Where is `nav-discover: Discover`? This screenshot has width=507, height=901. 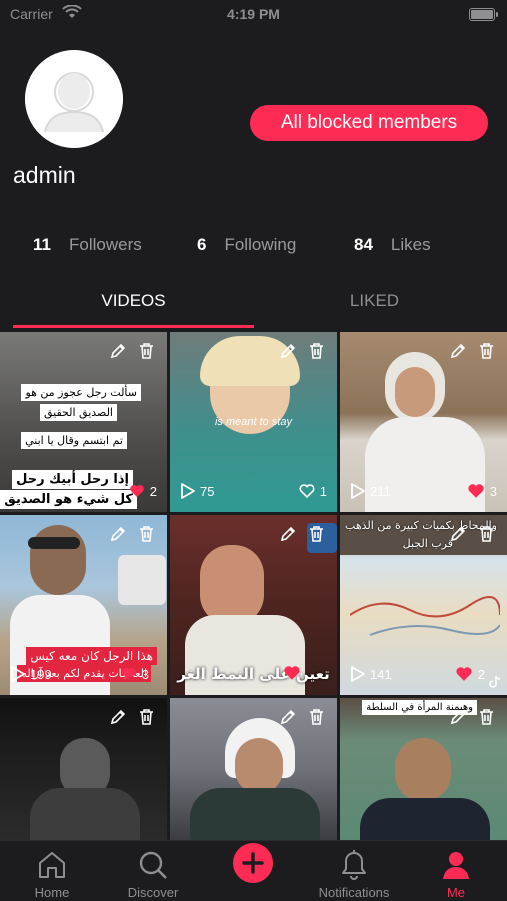
nav-discover: Discover is located at coordinates (153, 871).